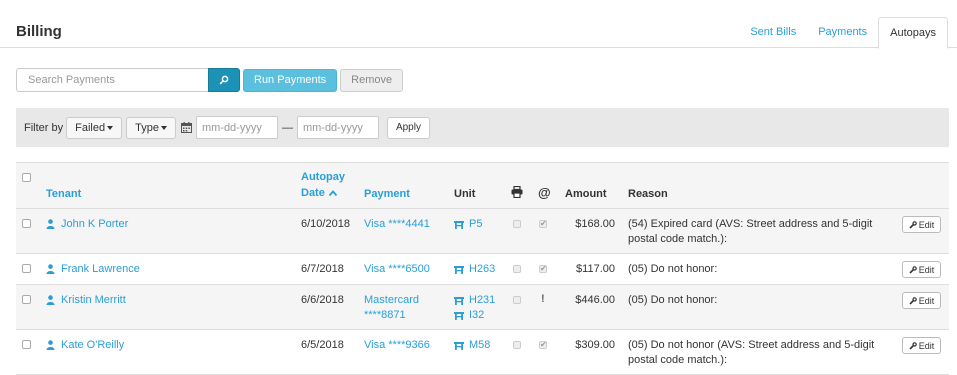 This screenshot has width=957, height=375. What do you see at coordinates (63, 194) in the screenshot?
I see `column-tenant: Tenant` at bounding box center [63, 194].